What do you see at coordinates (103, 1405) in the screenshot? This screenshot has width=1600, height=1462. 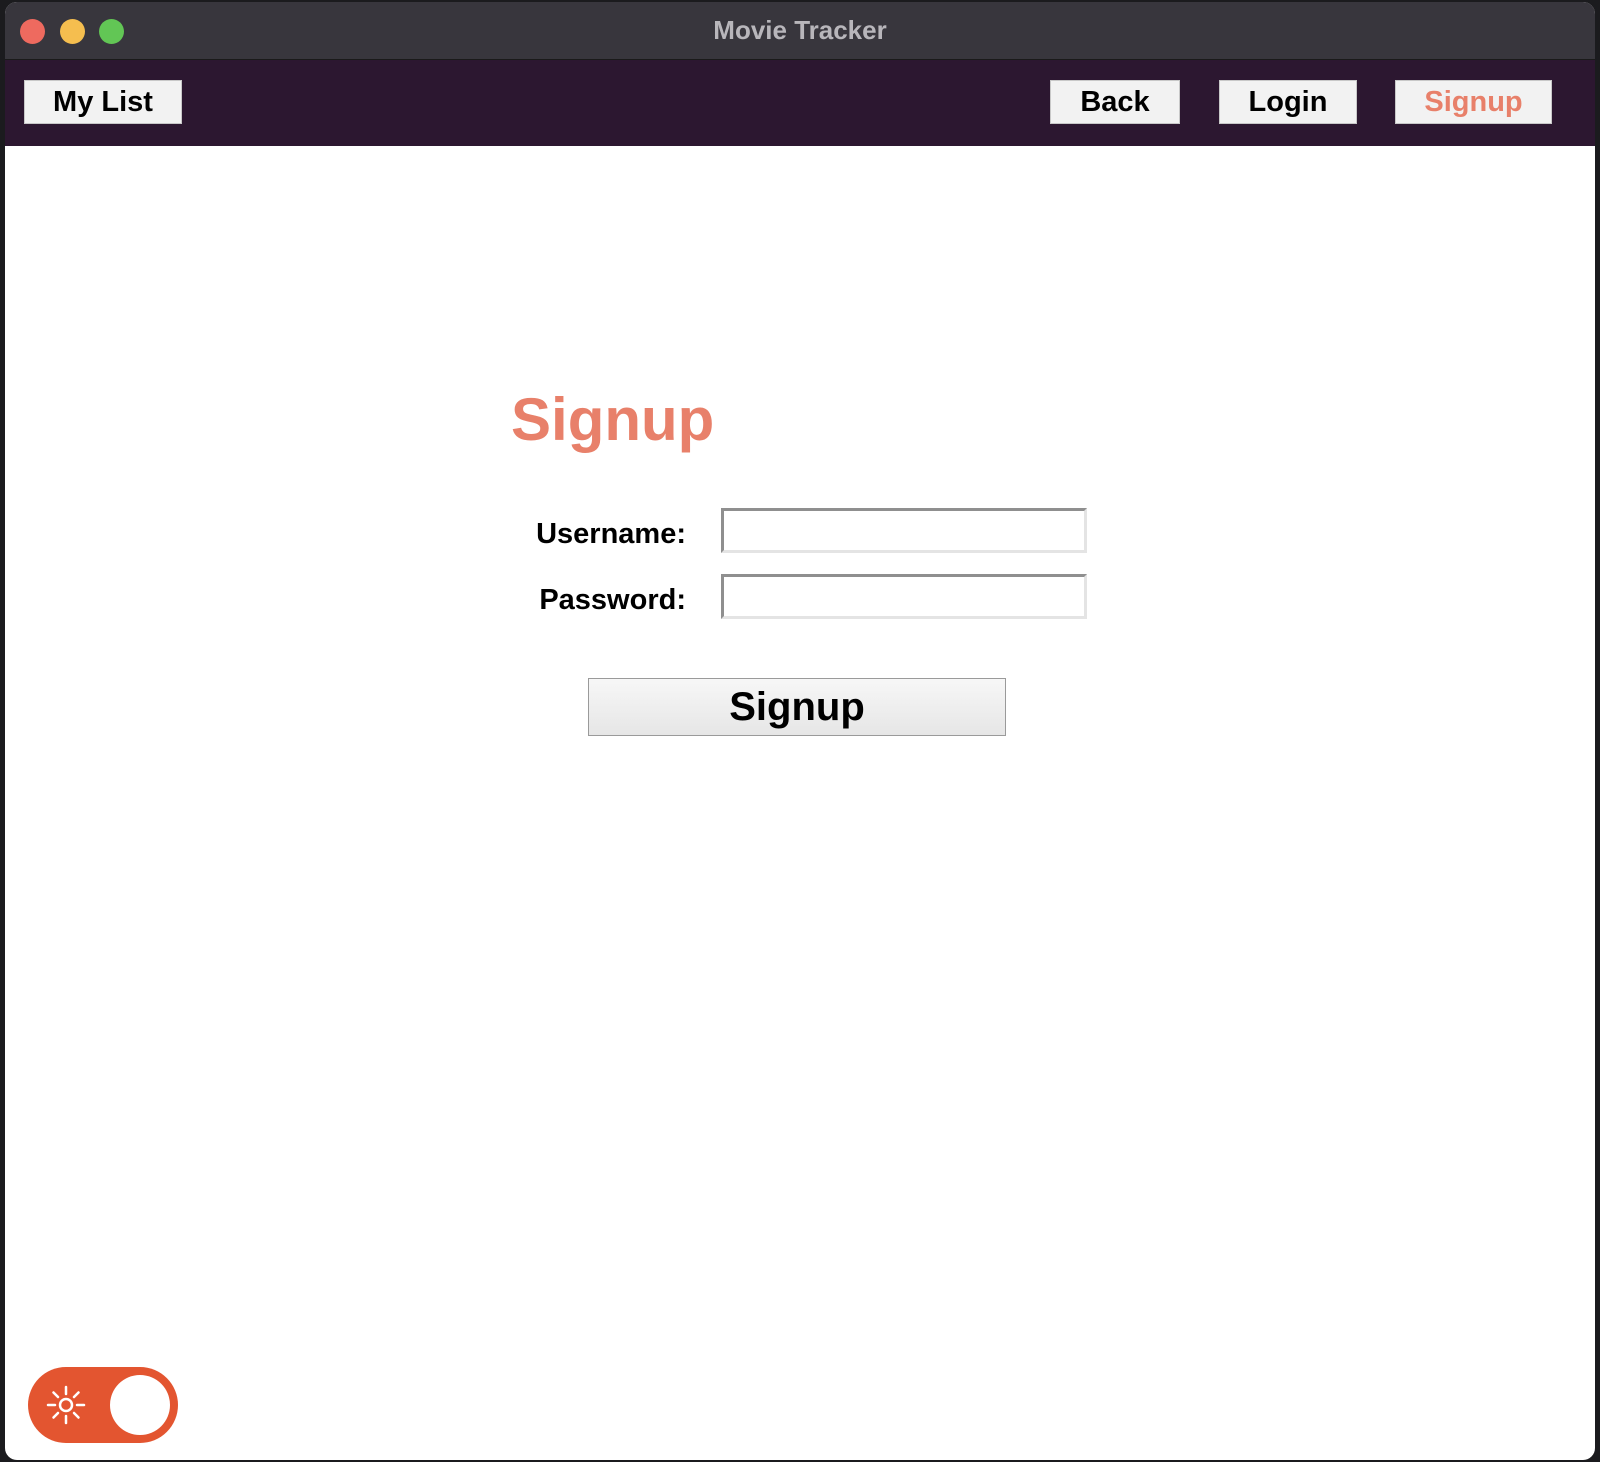 I see `theme-toggle` at bounding box center [103, 1405].